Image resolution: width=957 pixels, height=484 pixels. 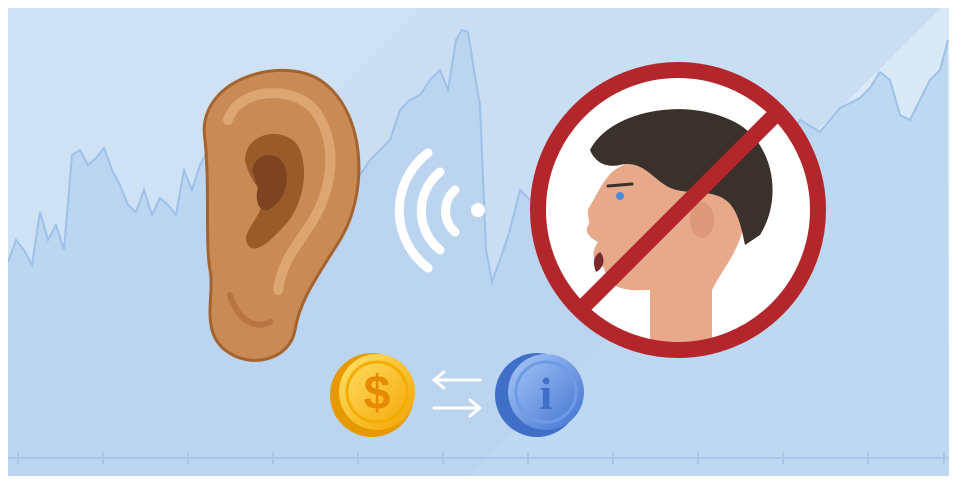 What do you see at coordinates (546, 393) in the screenshot?
I see `info-symbol: i` at bounding box center [546, 393].